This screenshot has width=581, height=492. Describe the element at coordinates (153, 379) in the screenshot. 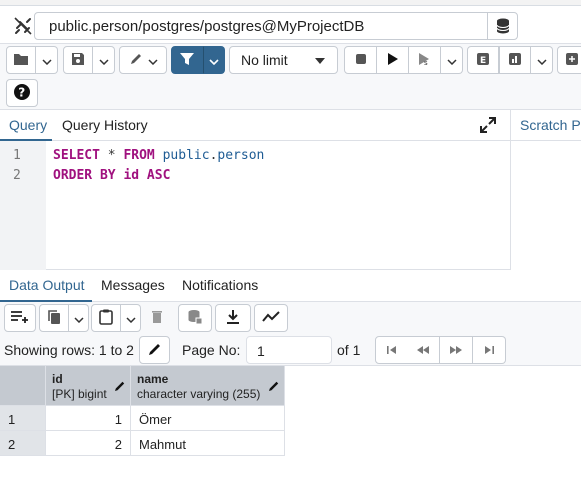

I see `column-name: name` at that location.